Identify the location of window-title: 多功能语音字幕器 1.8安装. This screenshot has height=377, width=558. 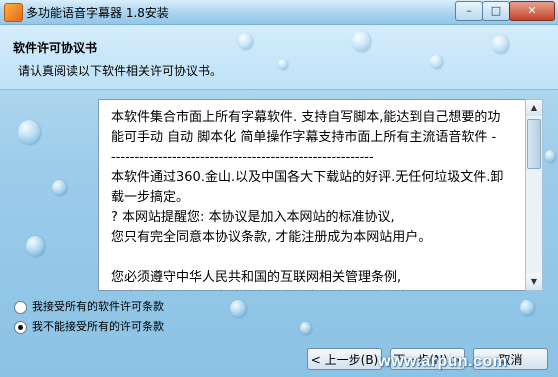
(97, 13).